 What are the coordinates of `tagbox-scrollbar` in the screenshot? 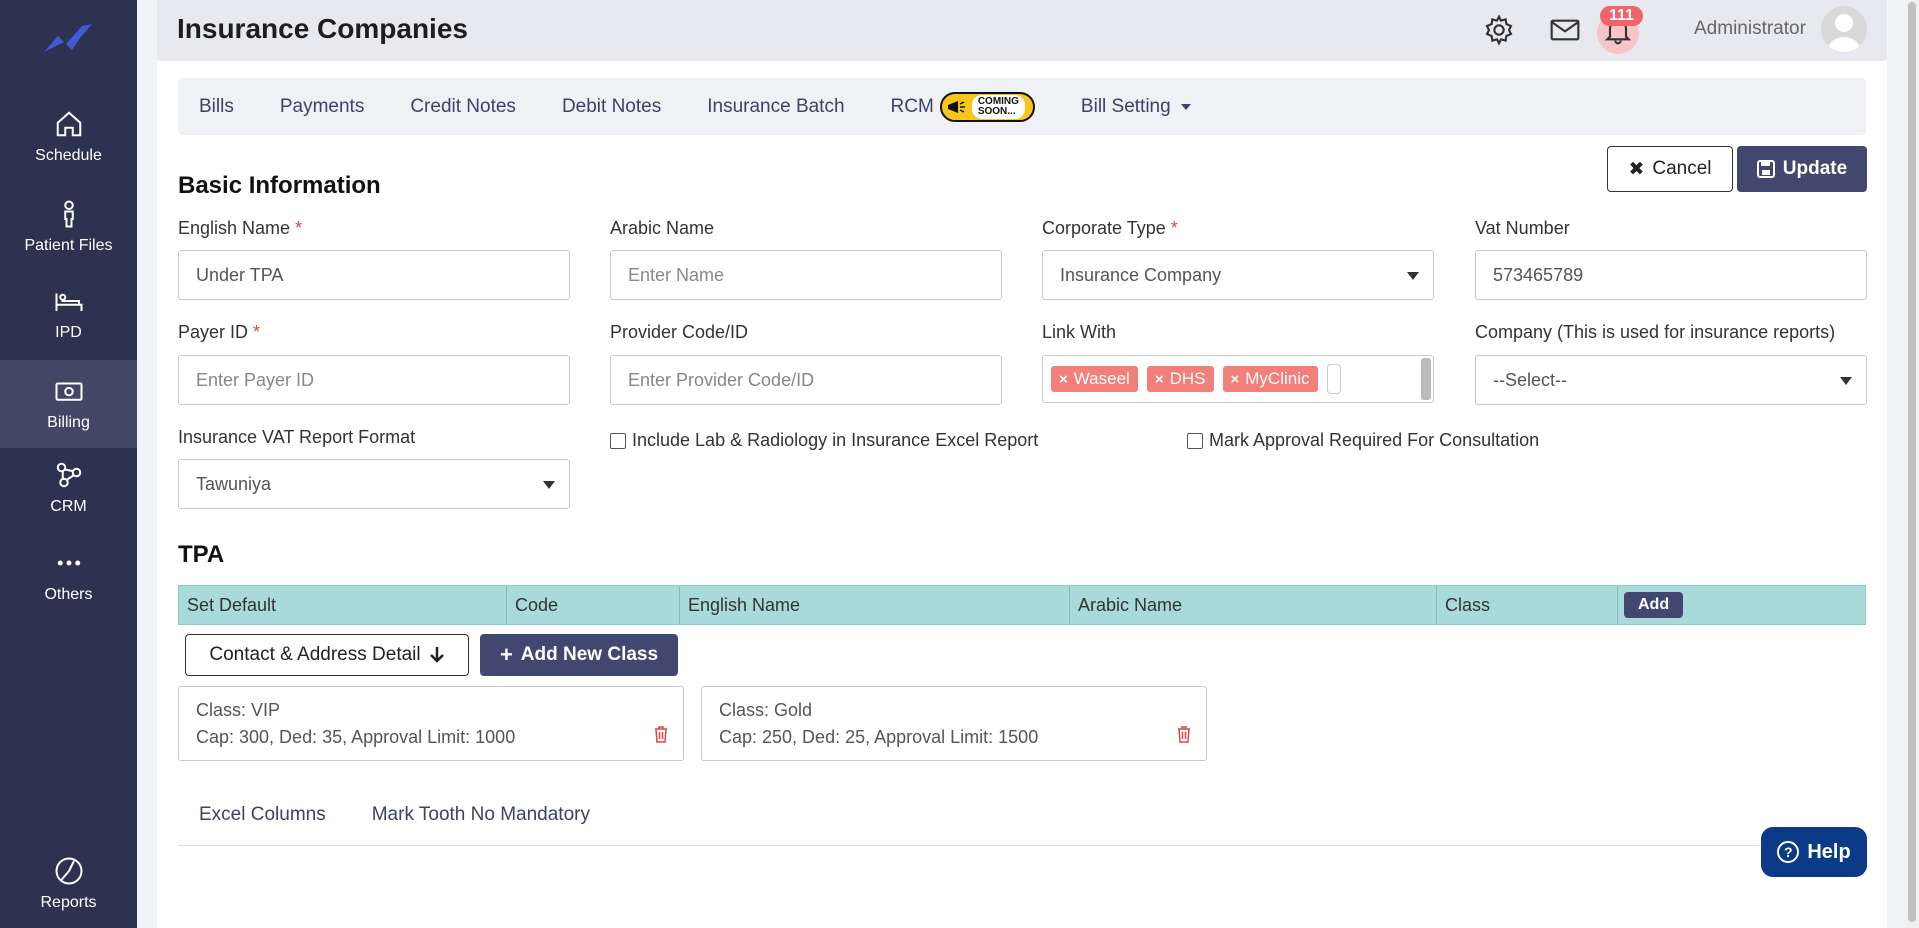 It's located at (1426, 379).